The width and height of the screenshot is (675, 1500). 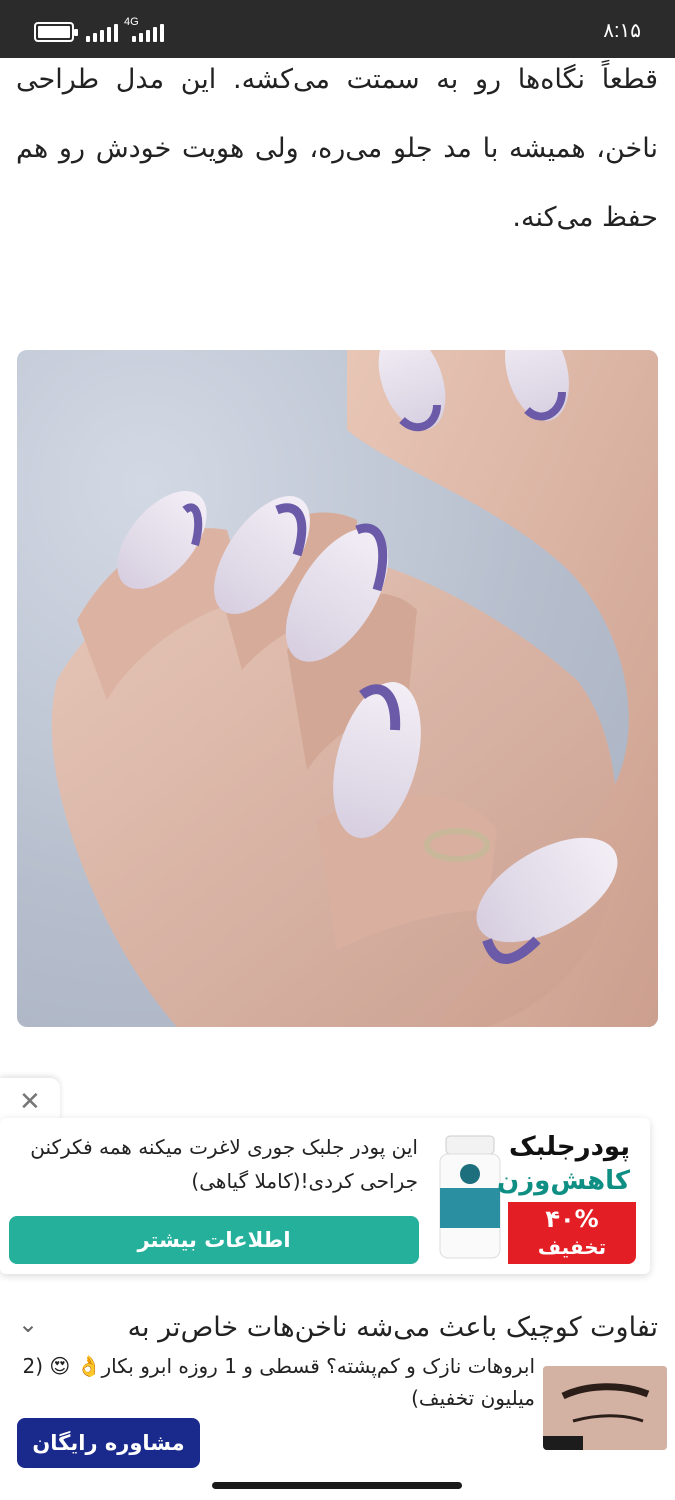 What do you see at coordinates (108, 1443) in the screenshot?
I see `free-consultation-button: مشاوره رایگان` at bounding box center [108, 1443].